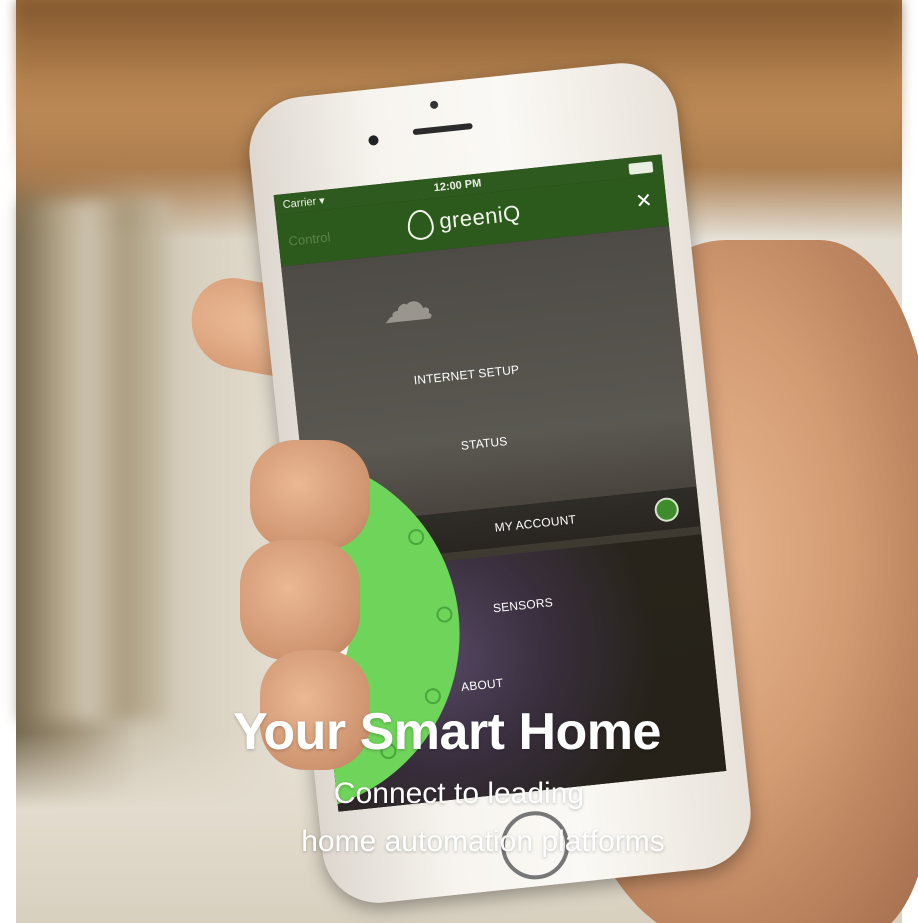 This screenshot has width=918, height=923. I want to click on caption-line-1: Connect to leading, so click(459, 793).